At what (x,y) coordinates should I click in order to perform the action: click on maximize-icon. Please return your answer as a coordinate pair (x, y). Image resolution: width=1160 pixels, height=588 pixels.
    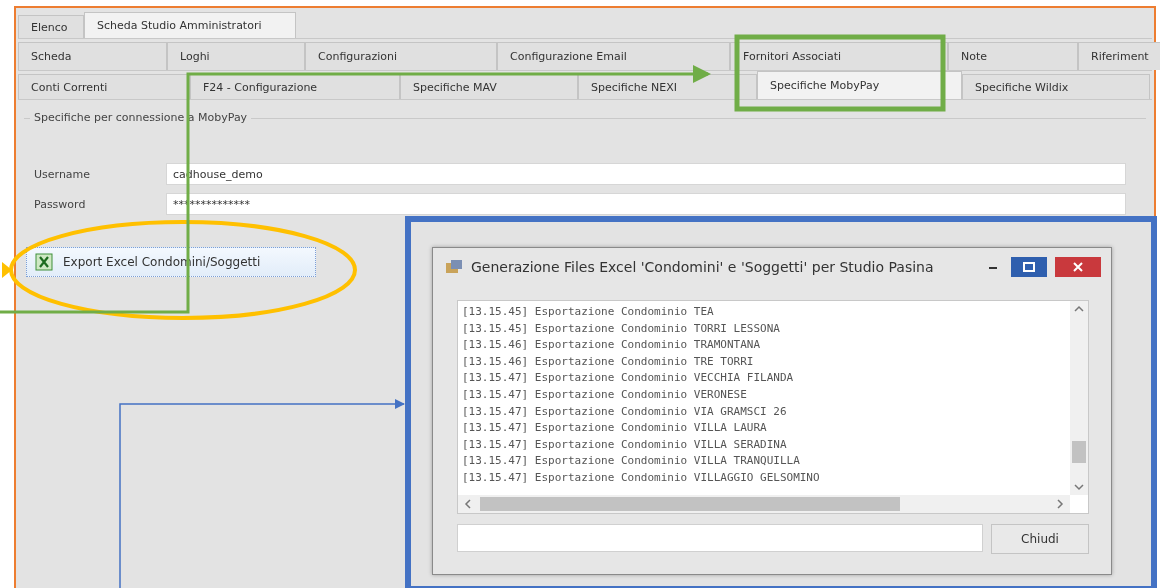
    Looking at the image, I should click on (1029, 267).